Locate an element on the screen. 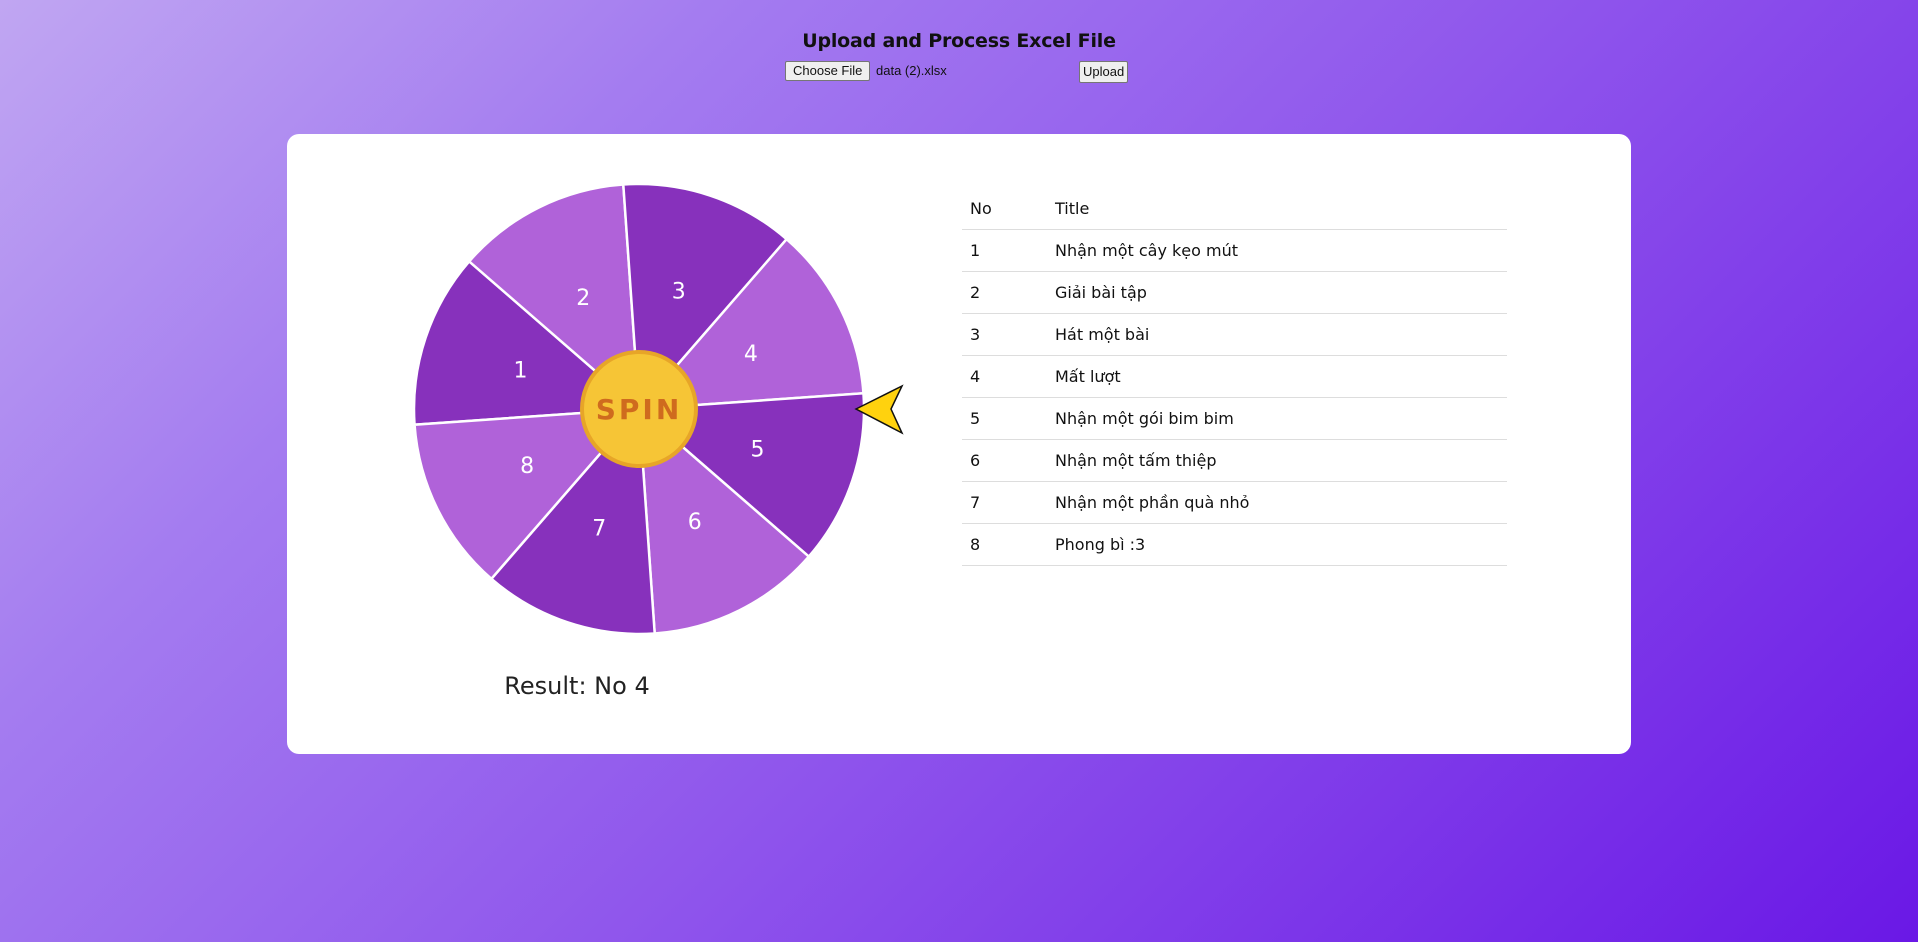 The image size is (1918, 942). table-row: 3 Hát một bài is located at coordinates (1234, 334).